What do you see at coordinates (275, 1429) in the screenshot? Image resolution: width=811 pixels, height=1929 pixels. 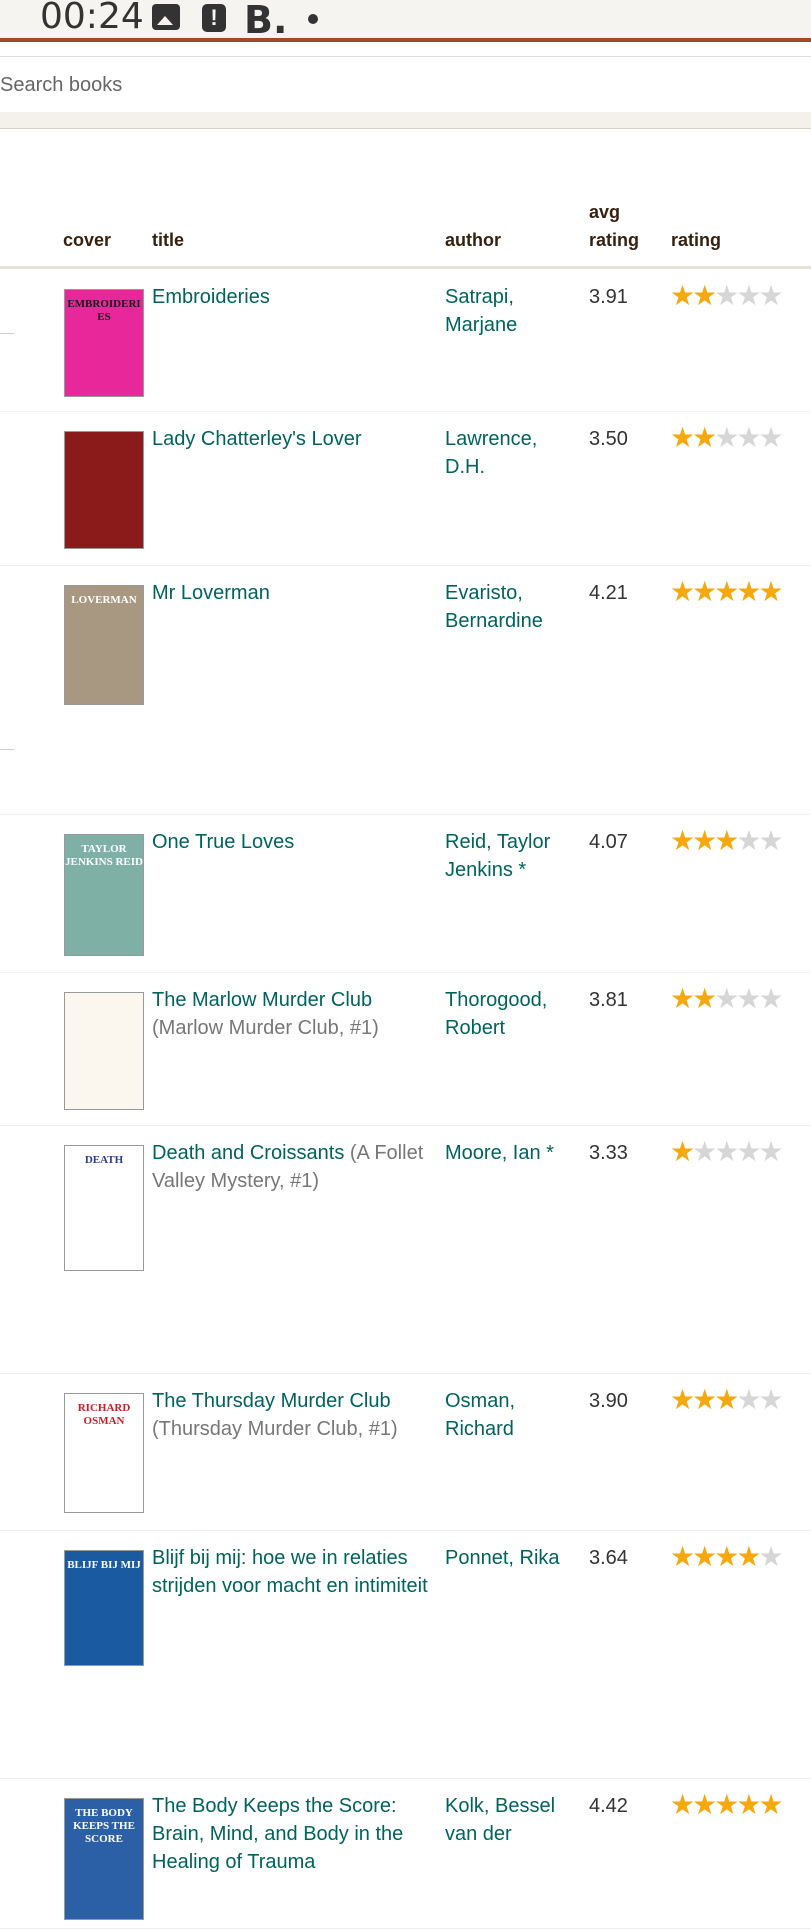 I see `book-series: (Thursday Murder Club, #1)` at bounding box center [275, 1429].